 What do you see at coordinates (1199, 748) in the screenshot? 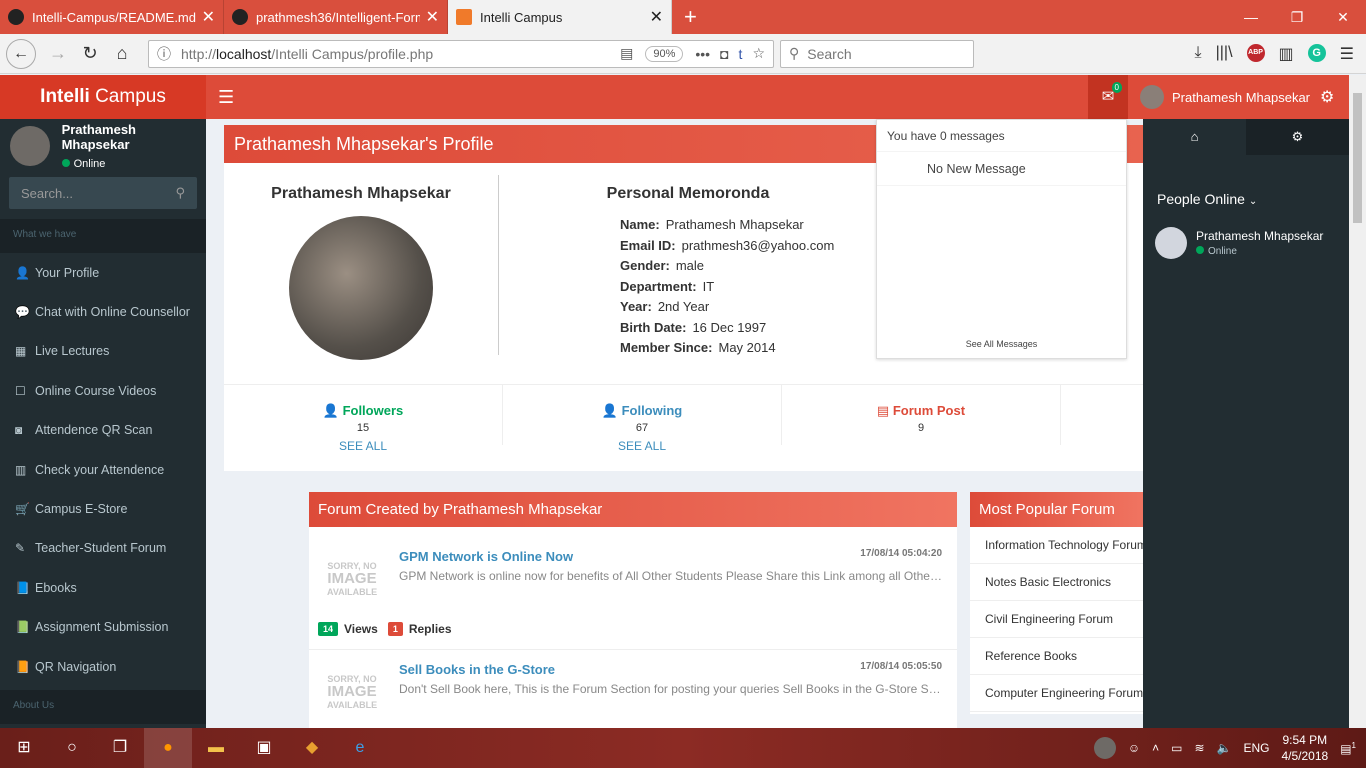
I see `wifi-icon: ≋` at bounding box center [1199, 748].